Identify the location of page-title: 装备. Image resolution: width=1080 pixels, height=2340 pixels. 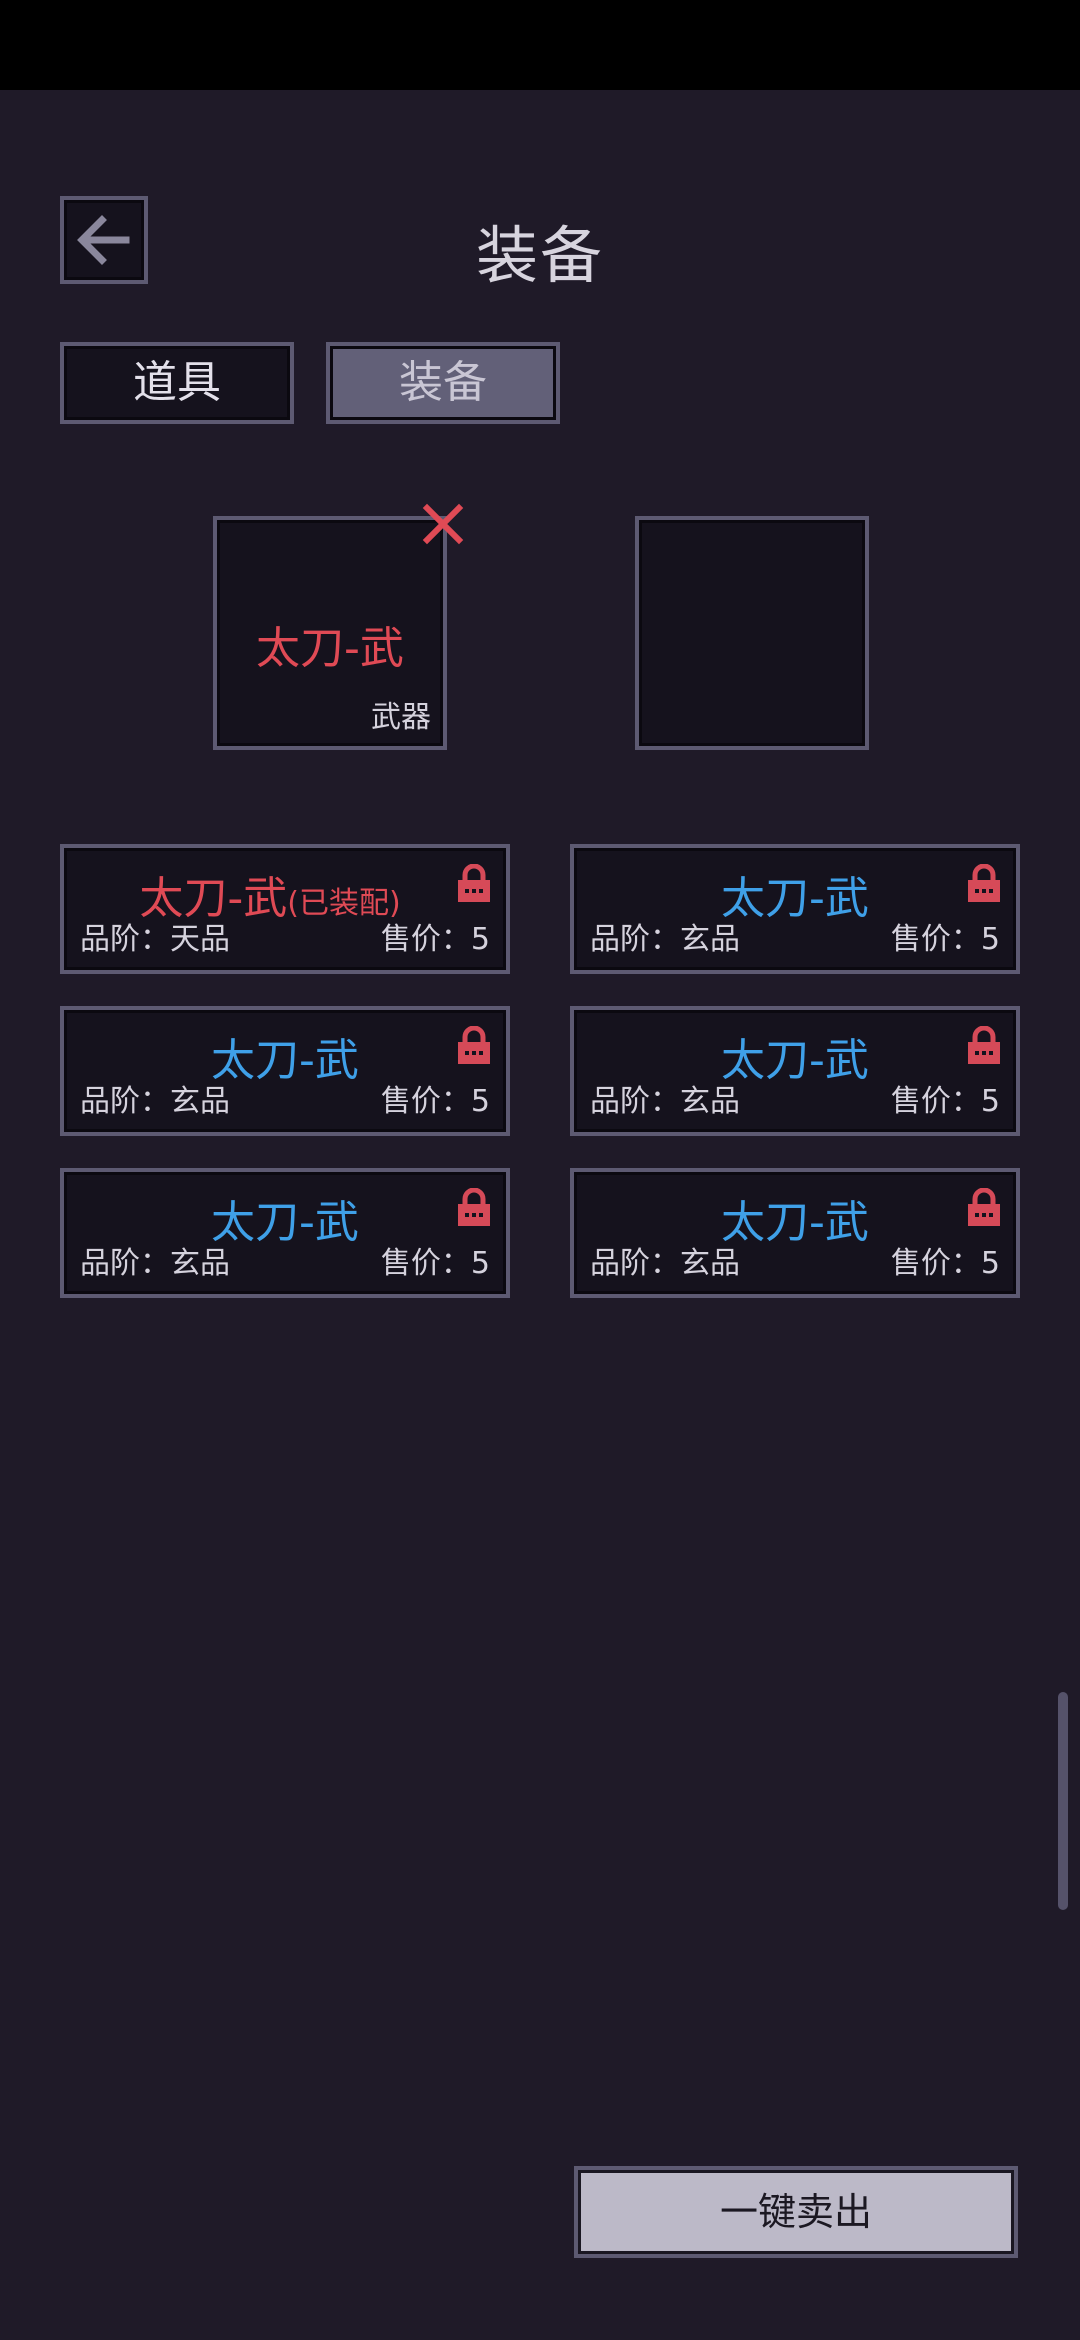
(539, 255).